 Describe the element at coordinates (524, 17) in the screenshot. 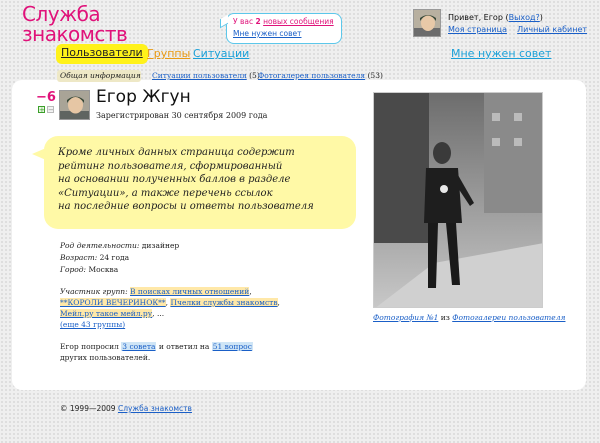

I see `logout-link: Выход?` at that location.